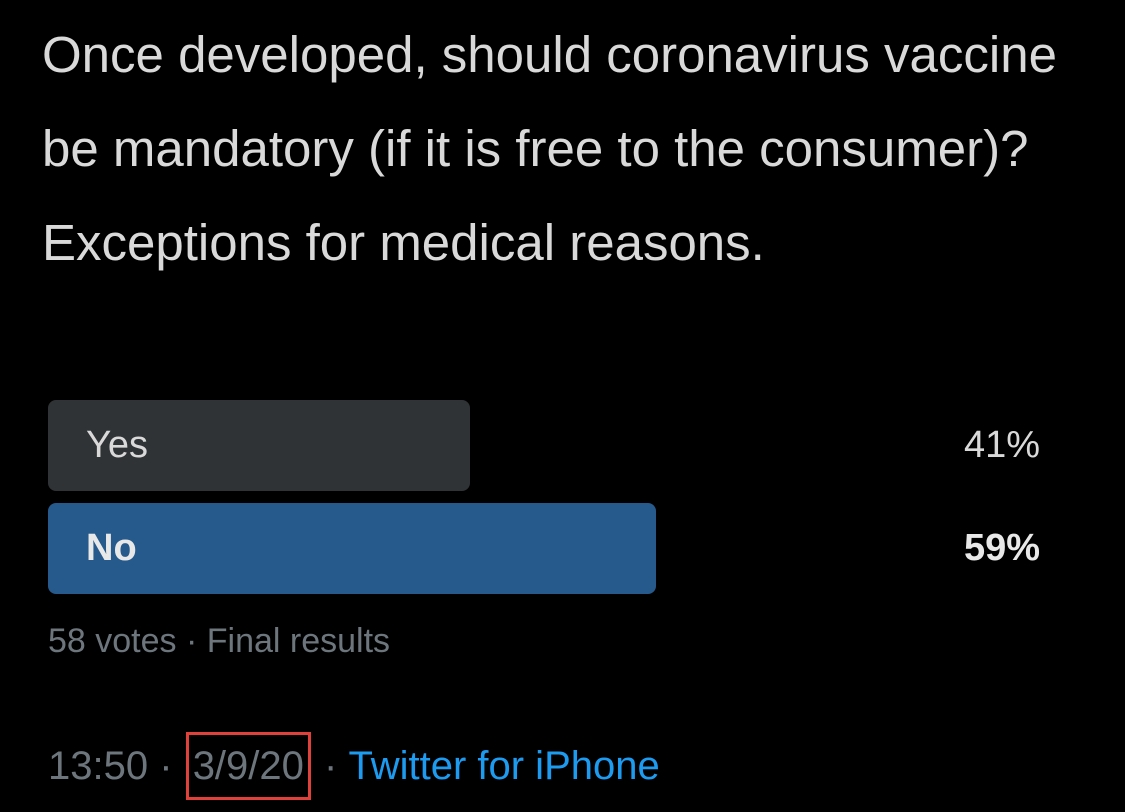 This screenshot has width=1125, height=812. What do you see at coordinates (98, 766) in the screenshot?
I see `tweet-time: 13:50` at bounding box center [98, 766].